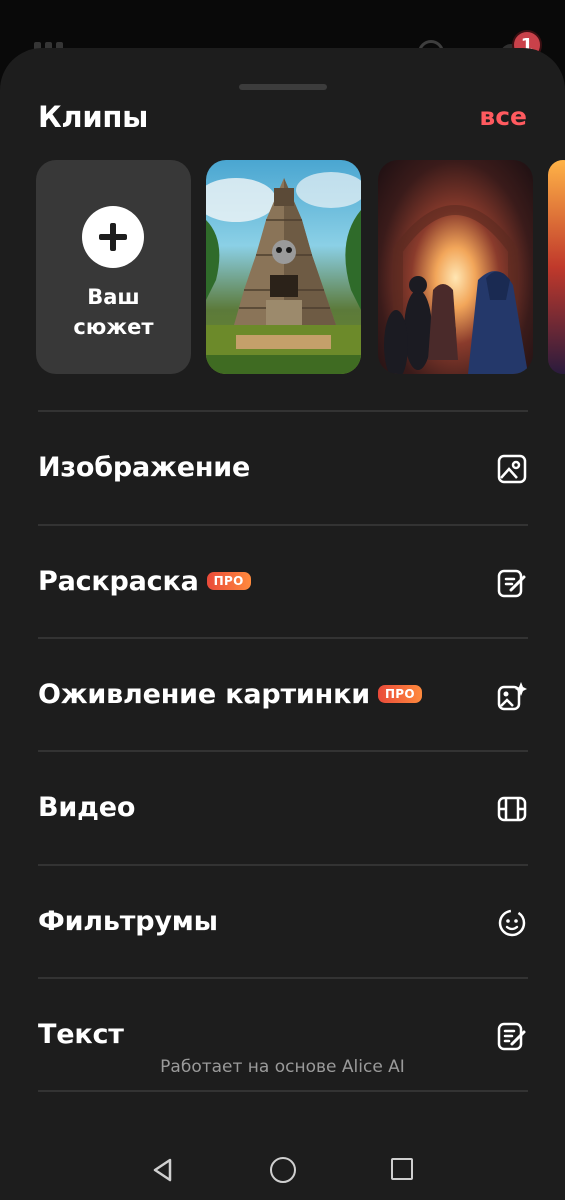  I want to click on menu-item-video: Видео, so click(282, 808).